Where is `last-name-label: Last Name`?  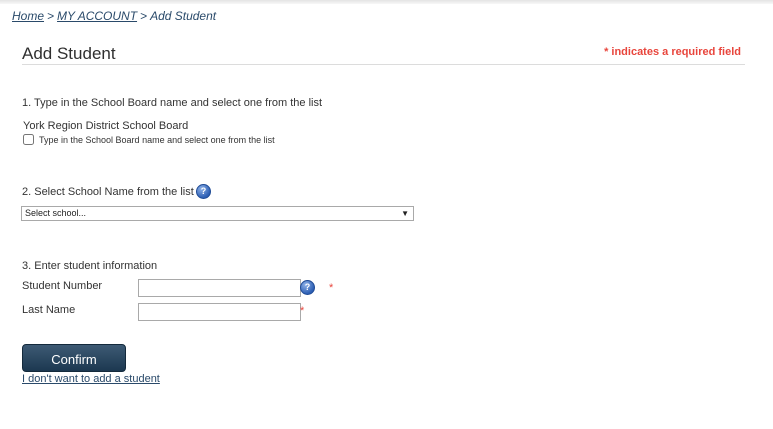 last-name-label: Last Name is located at coordinates (49, 310).